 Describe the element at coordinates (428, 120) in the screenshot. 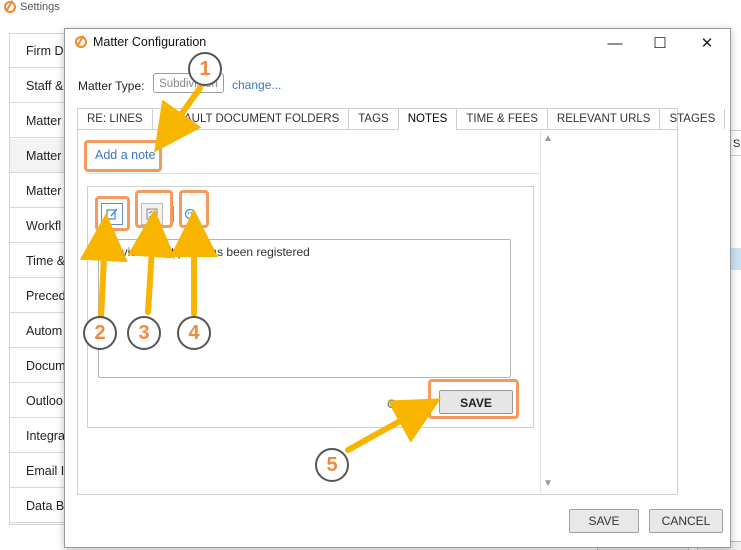

I see `tab-notes: NOTES` at that location.